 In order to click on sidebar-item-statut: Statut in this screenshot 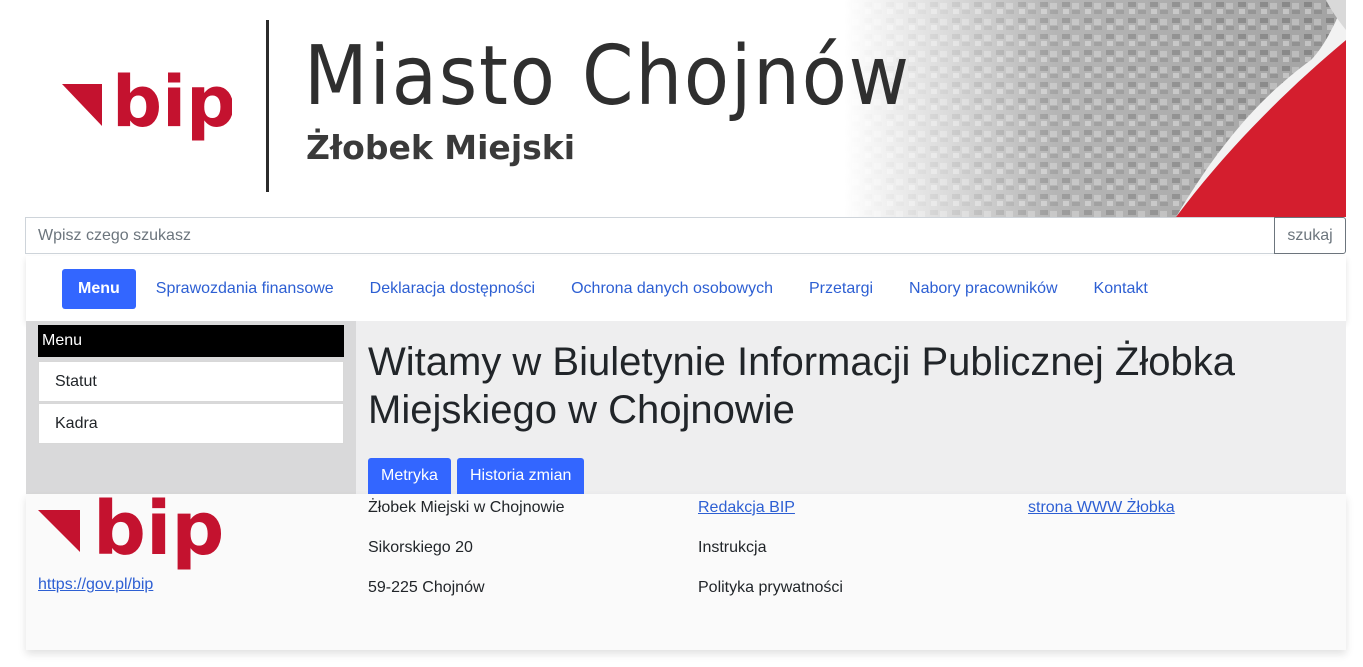, I will do `click(191, 381)`.